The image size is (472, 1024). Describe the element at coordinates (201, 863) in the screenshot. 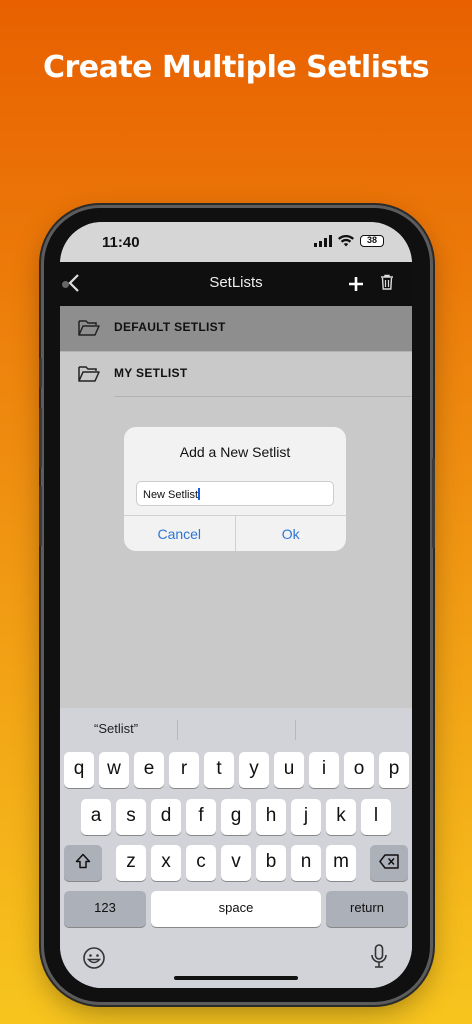

I see `key-c: c` at that location.